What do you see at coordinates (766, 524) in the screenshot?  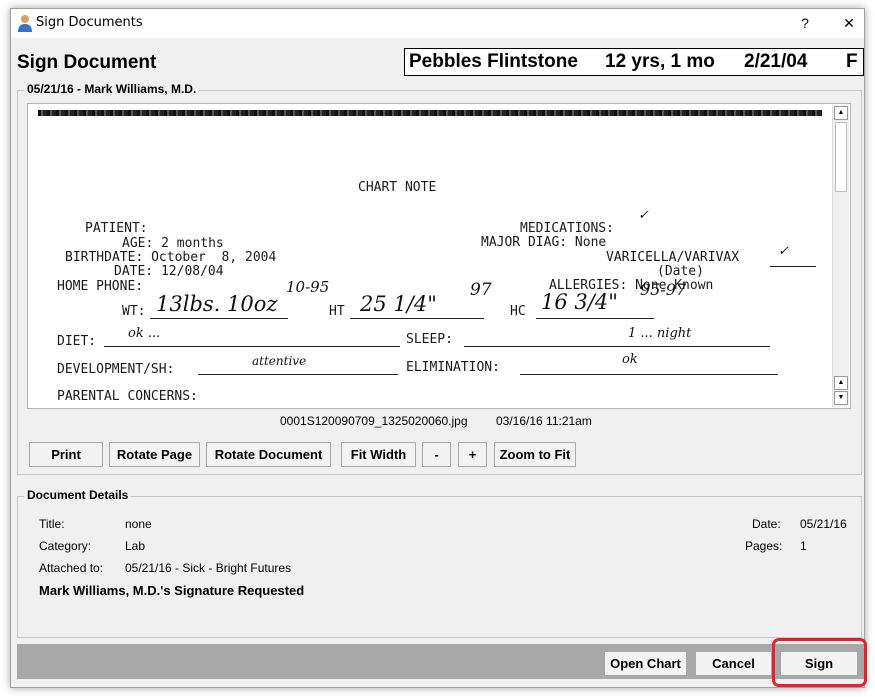 I see `date-label: Date:` at bounding box center [766, 524].